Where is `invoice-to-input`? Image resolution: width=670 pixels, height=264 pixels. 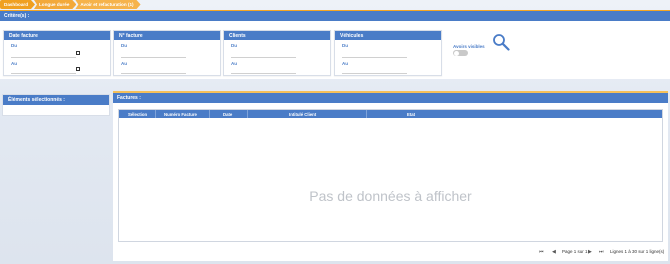 invoice-to-input is located at coordinates (153, 73).